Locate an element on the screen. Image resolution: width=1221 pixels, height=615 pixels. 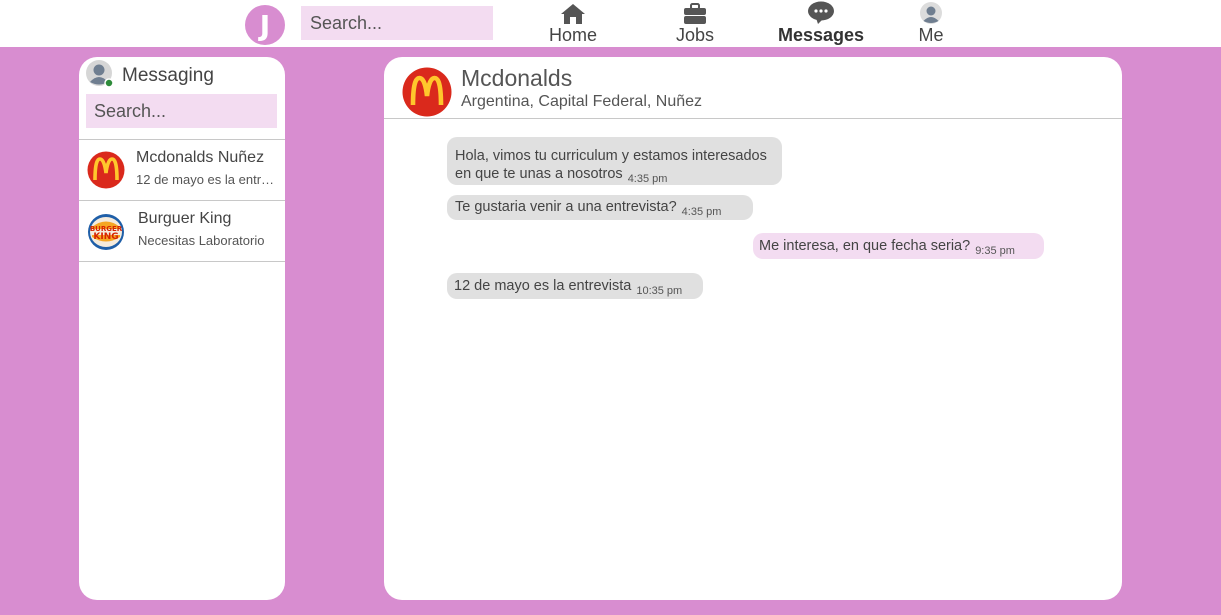
conversation-preview: 12 de mayo es la entrevista is located at coordinates (207, 179).